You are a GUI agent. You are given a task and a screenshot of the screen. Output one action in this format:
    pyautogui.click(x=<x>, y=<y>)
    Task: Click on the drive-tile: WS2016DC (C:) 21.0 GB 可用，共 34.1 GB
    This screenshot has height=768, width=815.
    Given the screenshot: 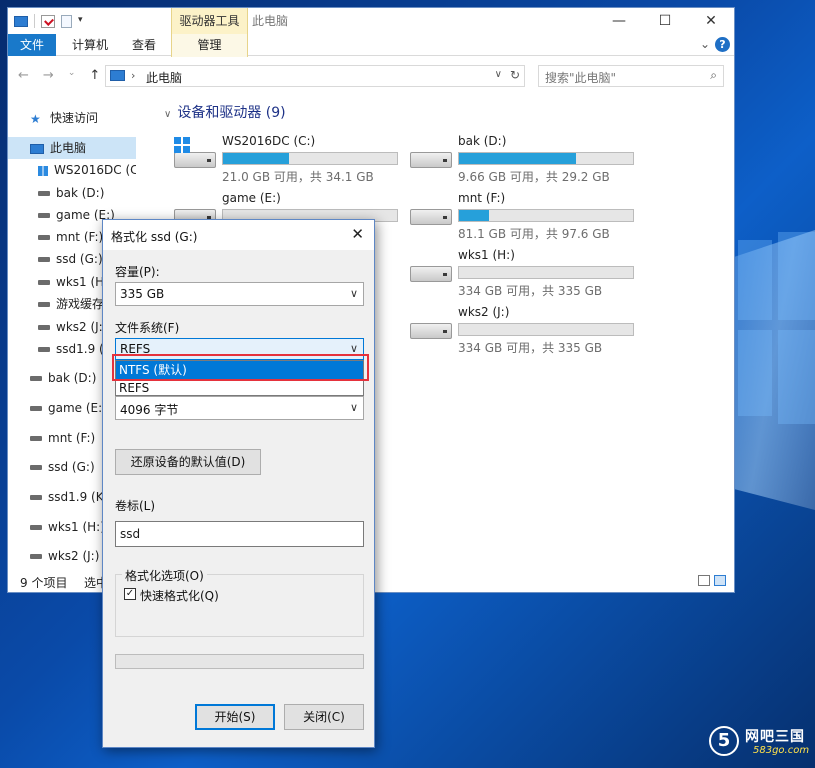 What is the action you would take?
    pyautogui.click(x=278, y=159)
    